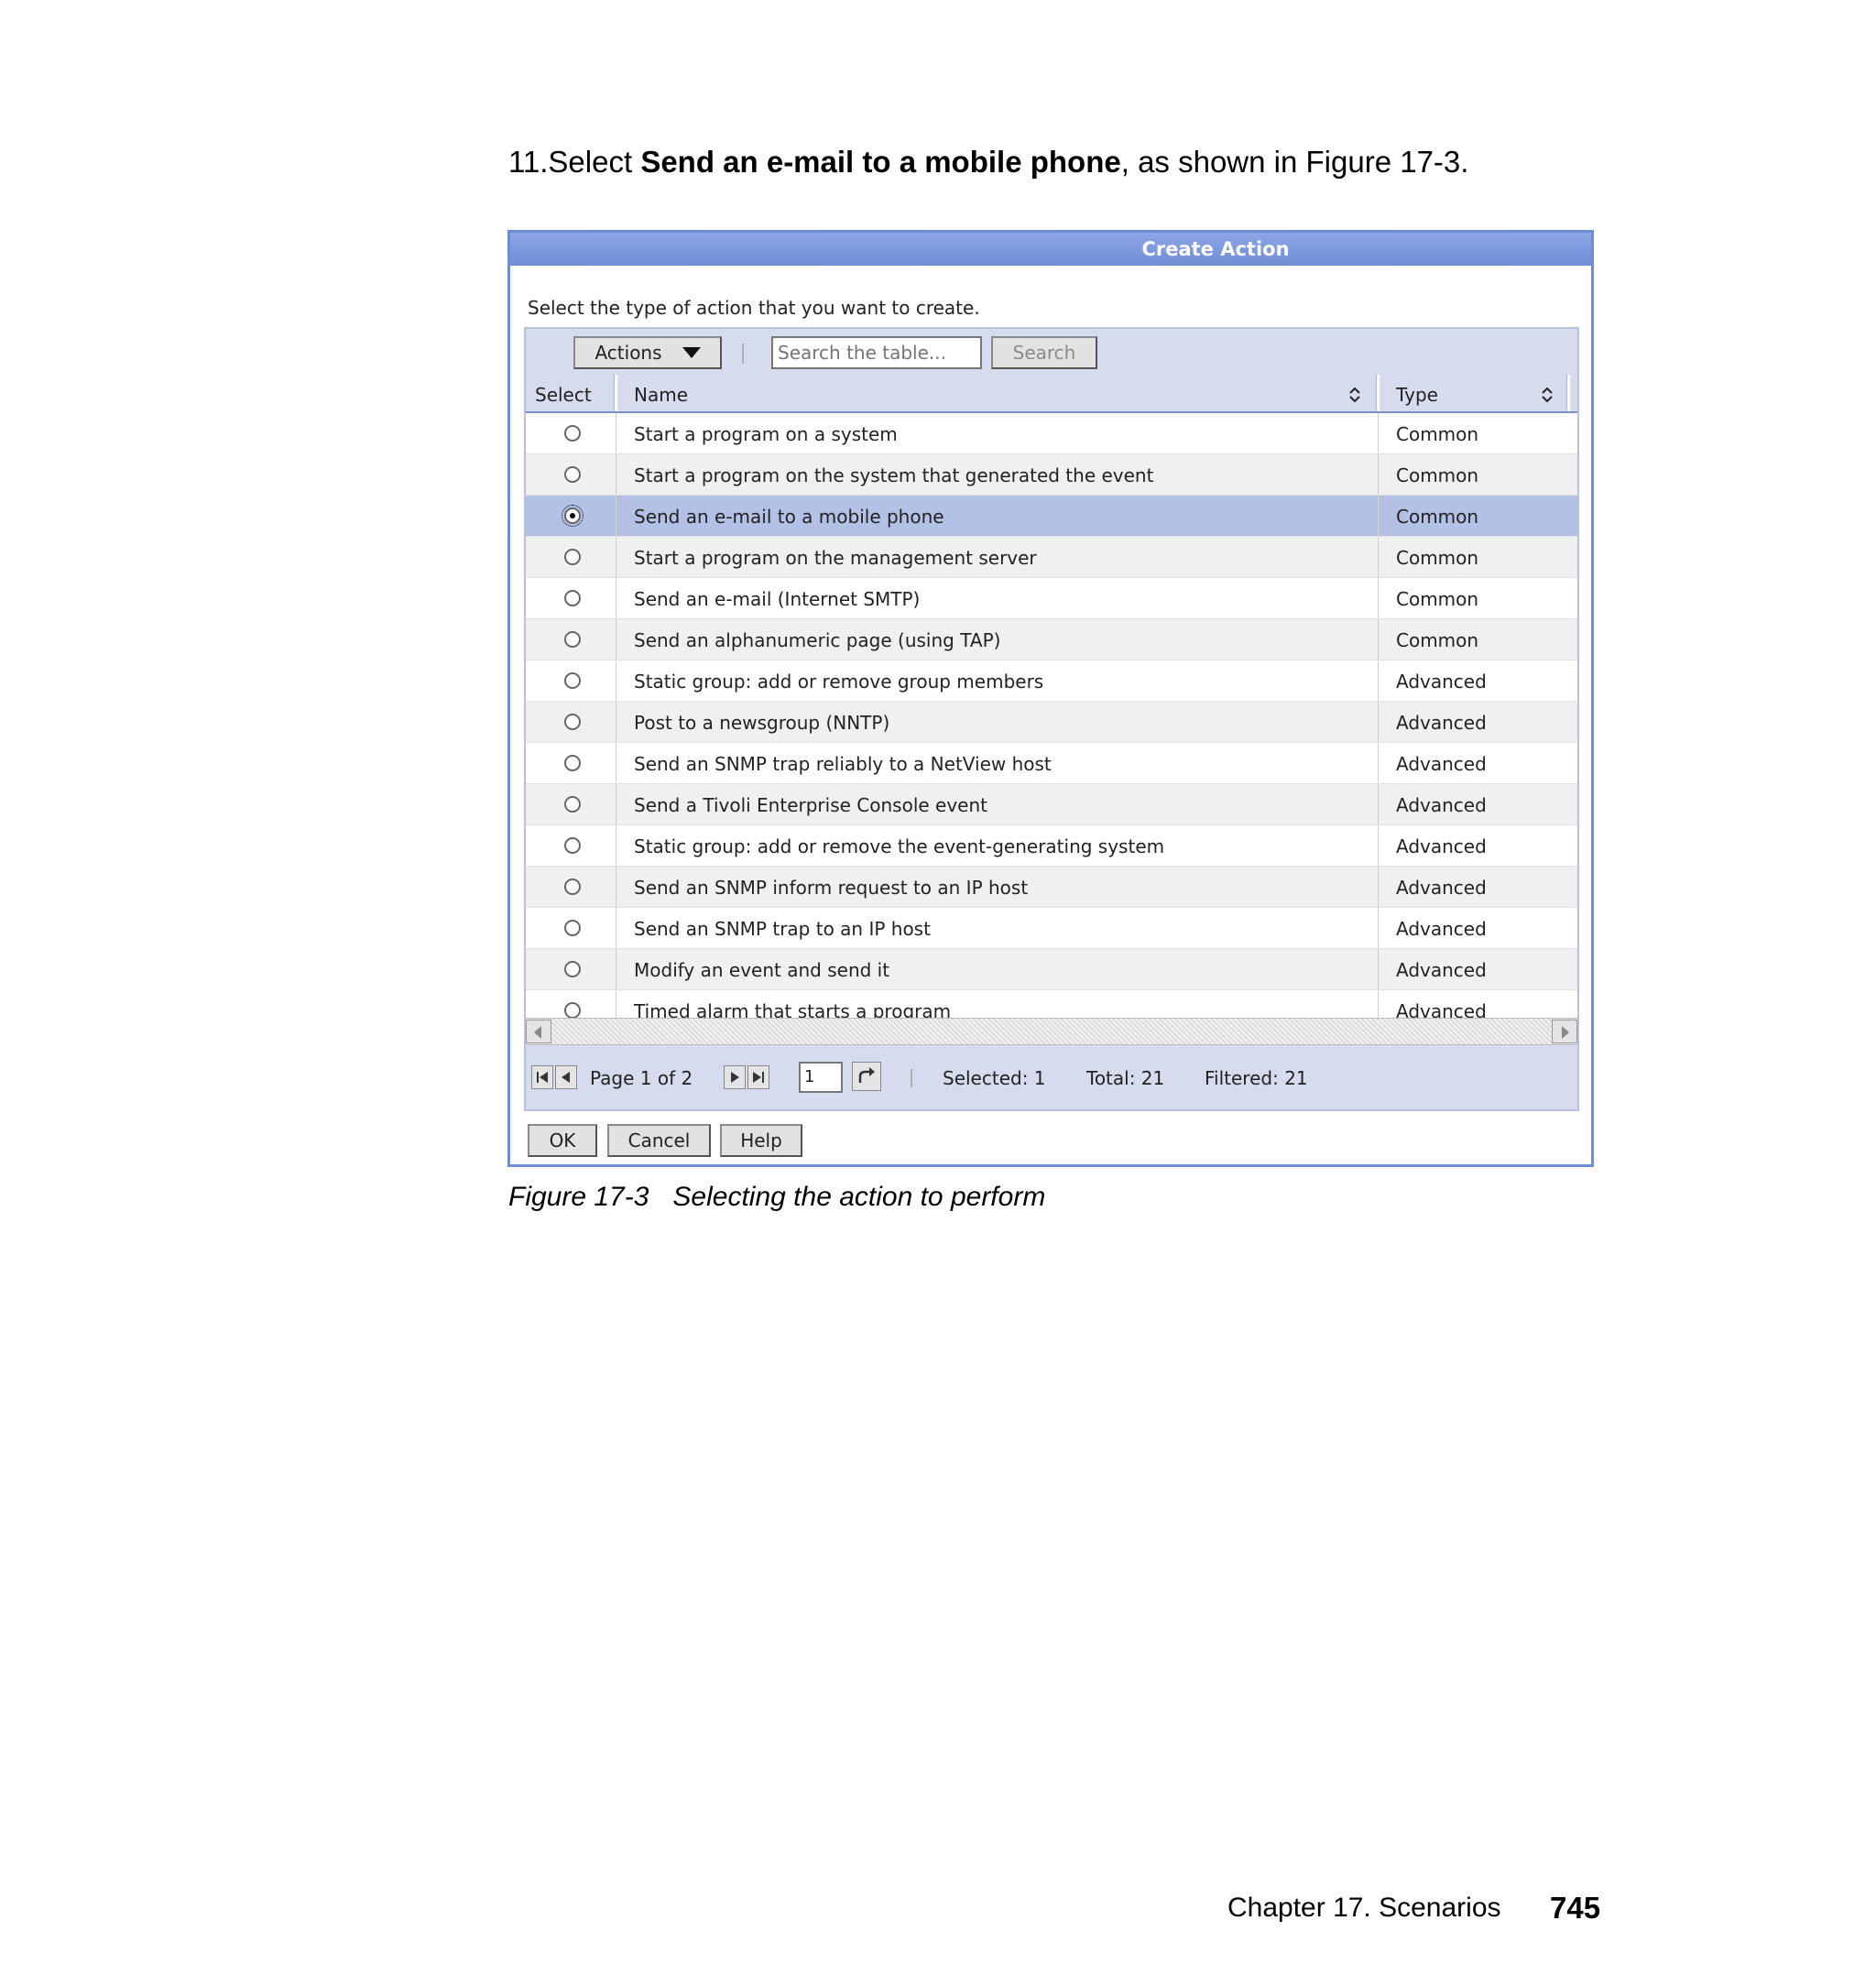 The image size is (1876, 1986). What do you see at coordinates (1294, 162) in the screenshot?
I see `instruction-suffix: , as shown in Figure 17-3.` at bounding box center [1294, 162].